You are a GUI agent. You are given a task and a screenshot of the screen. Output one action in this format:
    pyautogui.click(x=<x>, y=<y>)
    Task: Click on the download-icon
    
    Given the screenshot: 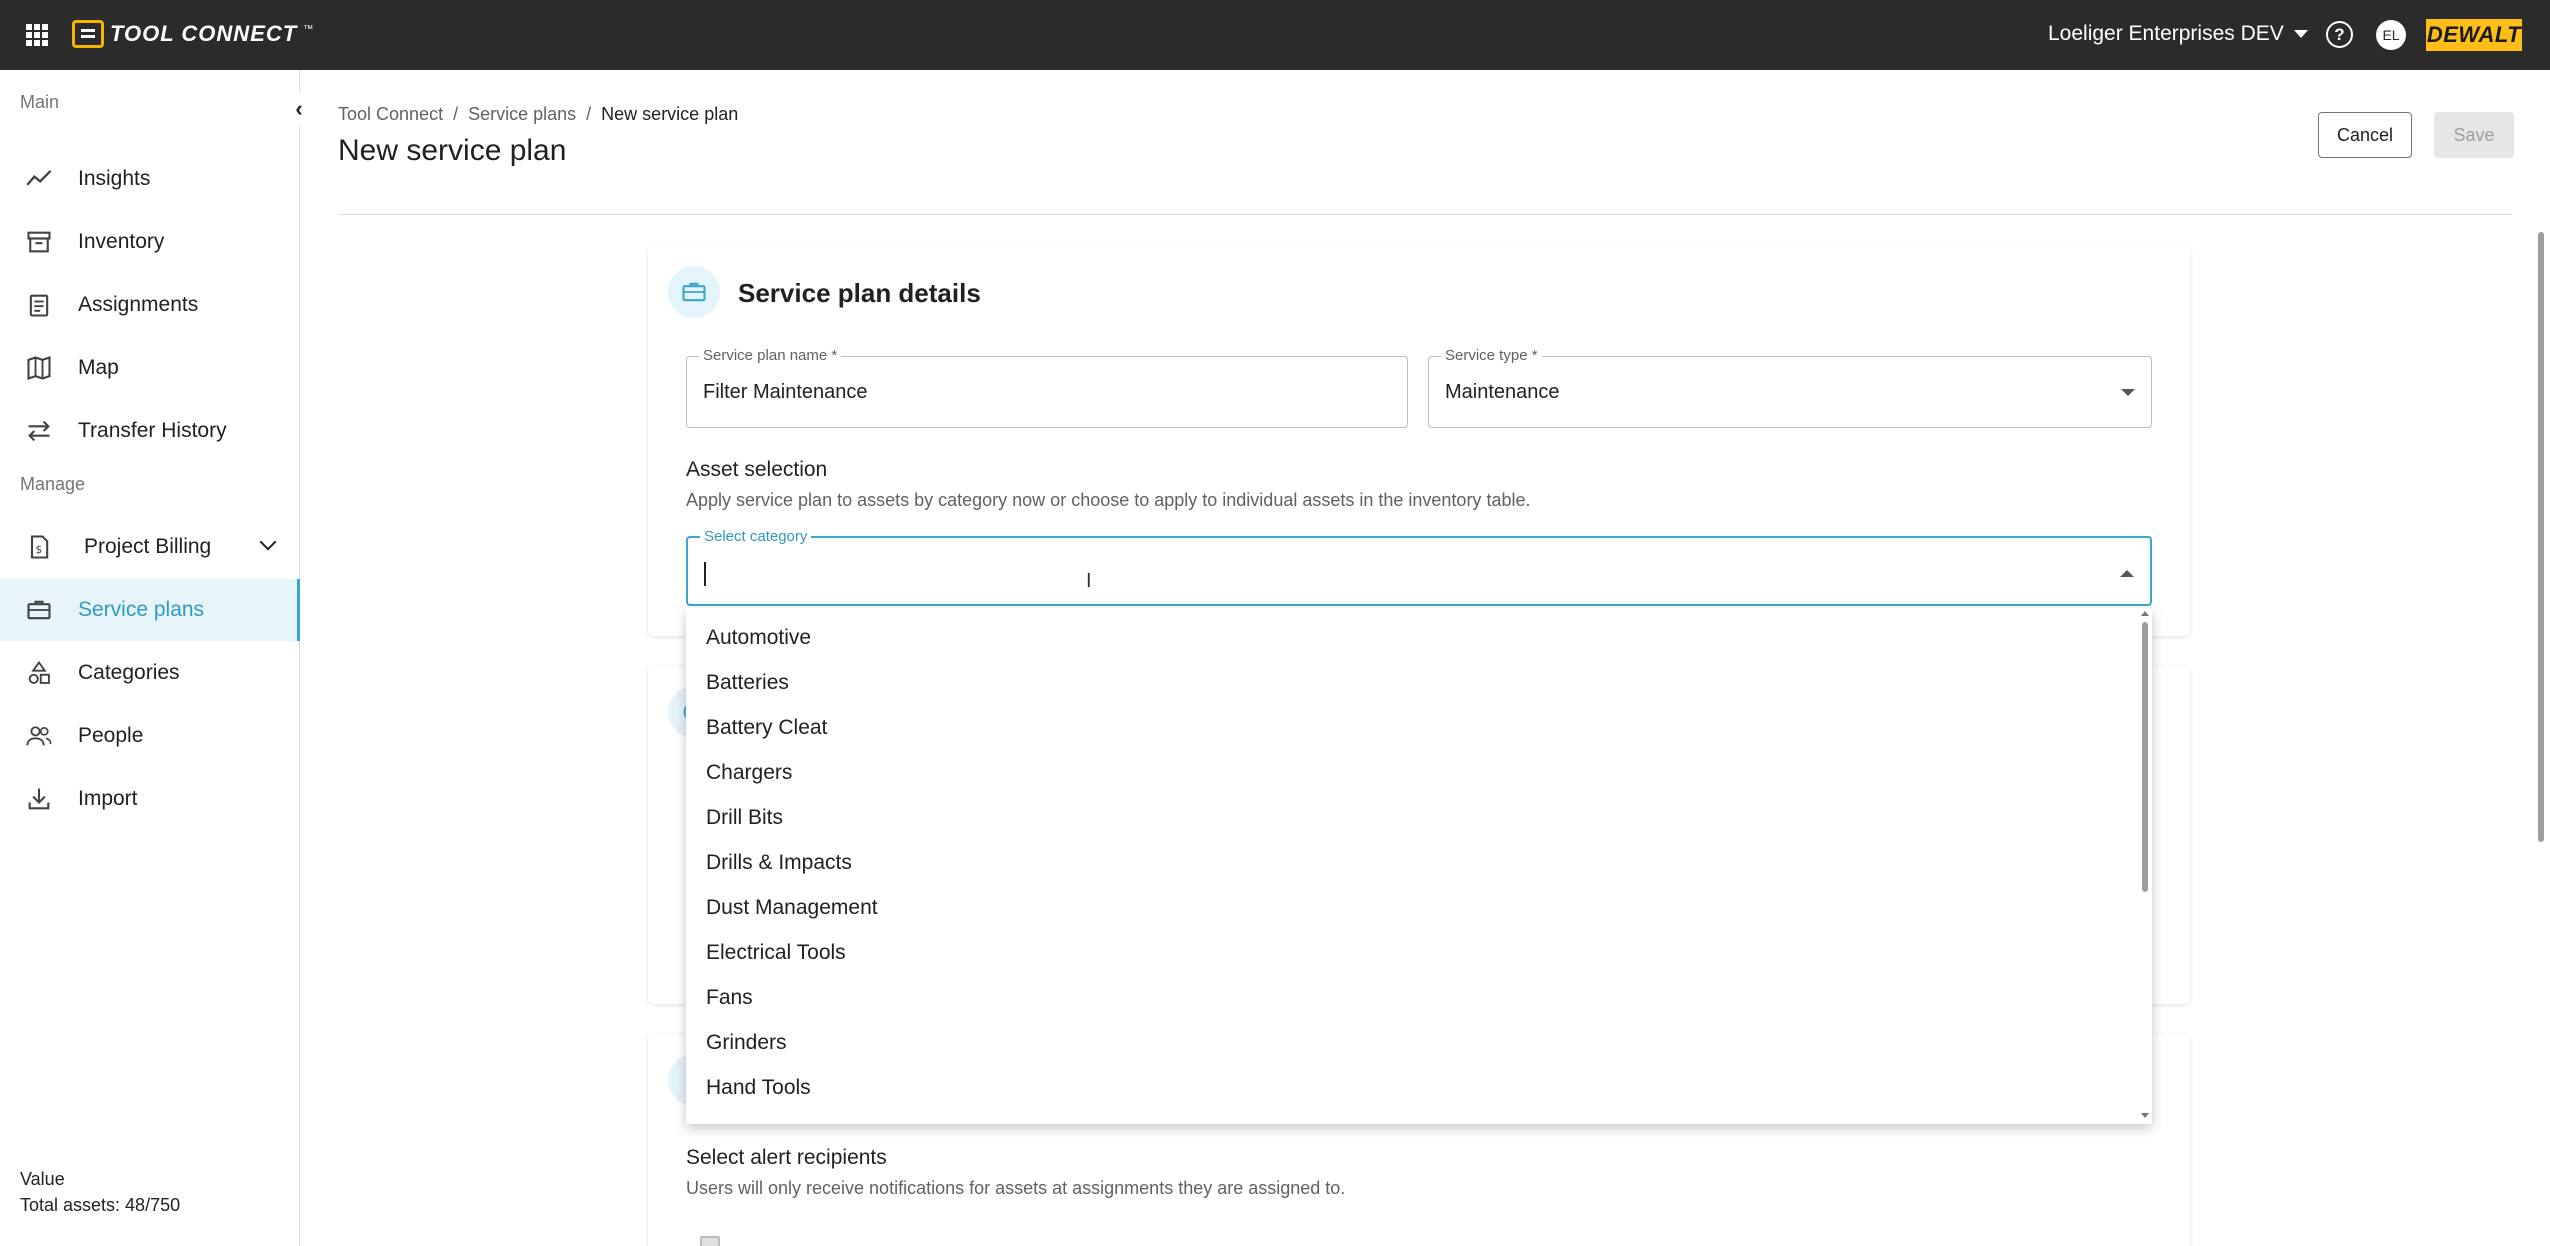 What is the action you would take?
    pyautogui.click(x=39, y=799)
    